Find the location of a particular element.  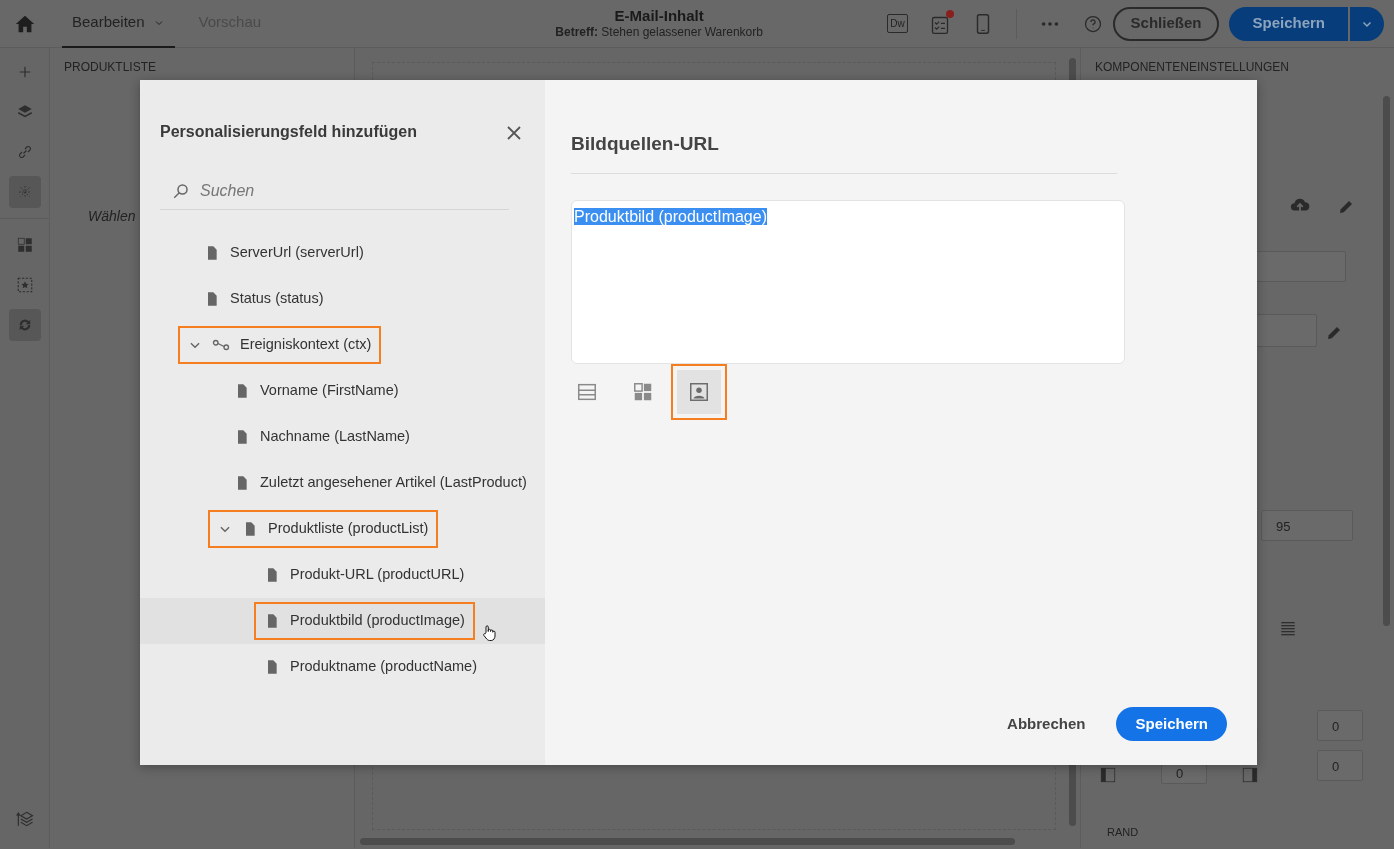

subject-line: Betreff: Stehen gelassener Warenkorb is located at coordinates (659, 32).